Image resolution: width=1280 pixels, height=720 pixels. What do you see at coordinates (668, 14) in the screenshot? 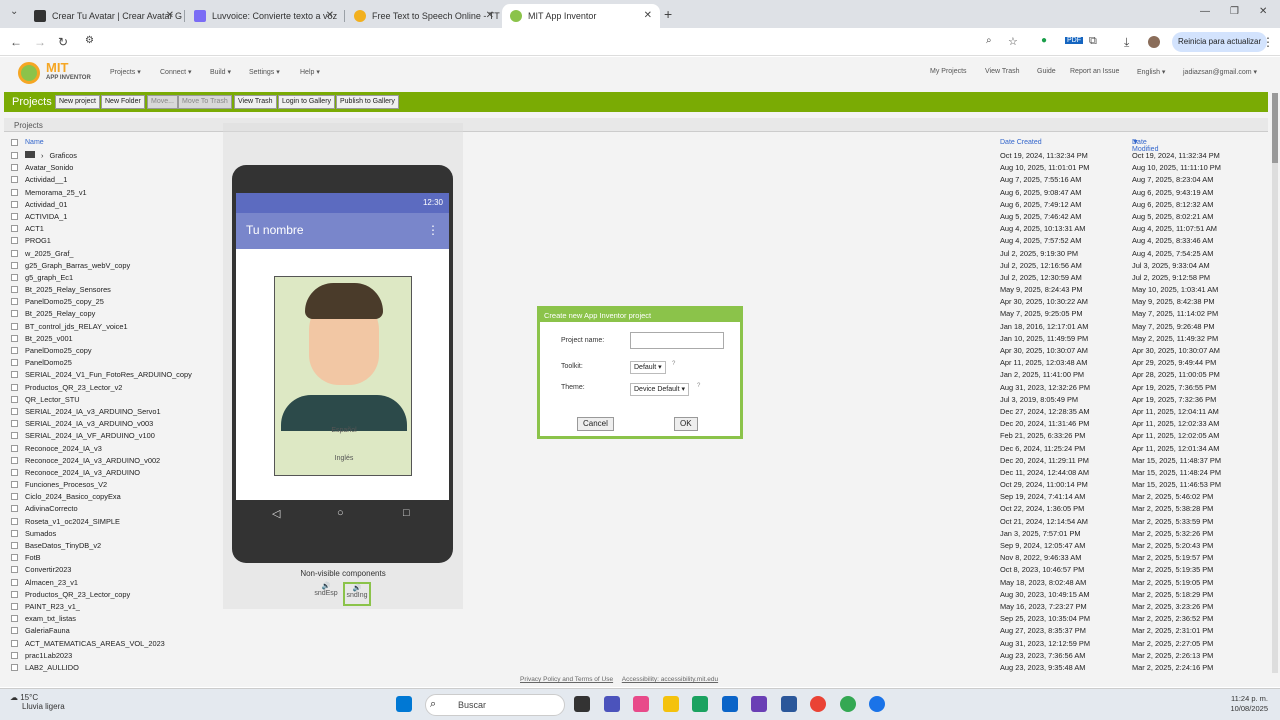
I see `new-tab-icon: +` at bounding box center [668, 14].